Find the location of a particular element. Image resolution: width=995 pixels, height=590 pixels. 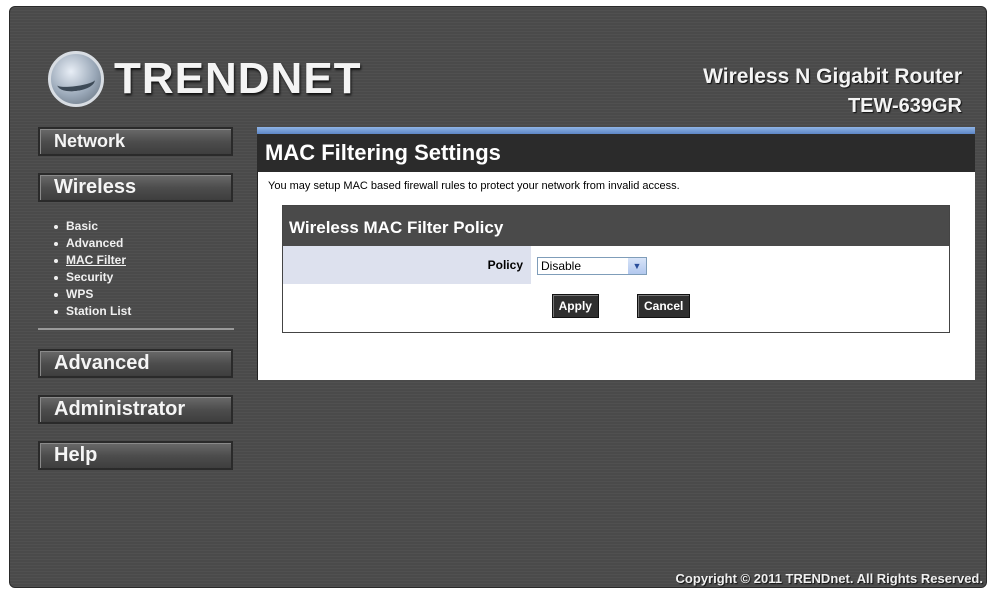

policy-selected-value: Disable is located at coordinates (561, 266).